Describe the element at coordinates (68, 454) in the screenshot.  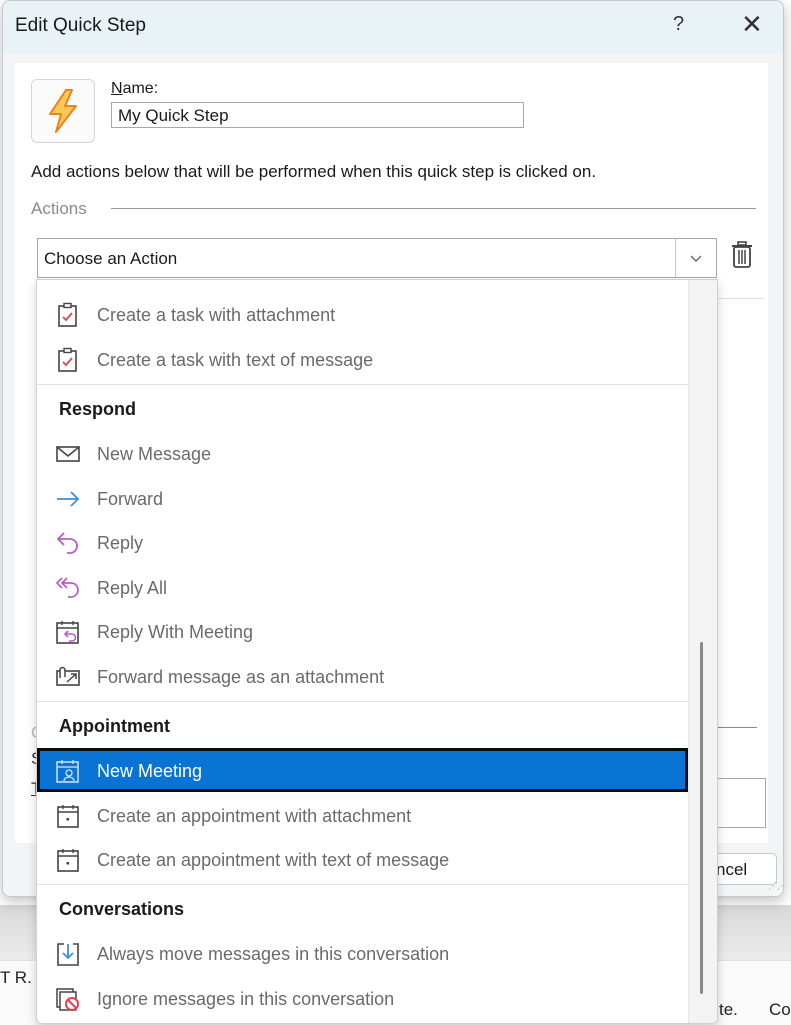
I see `envelope-icon` at that location.